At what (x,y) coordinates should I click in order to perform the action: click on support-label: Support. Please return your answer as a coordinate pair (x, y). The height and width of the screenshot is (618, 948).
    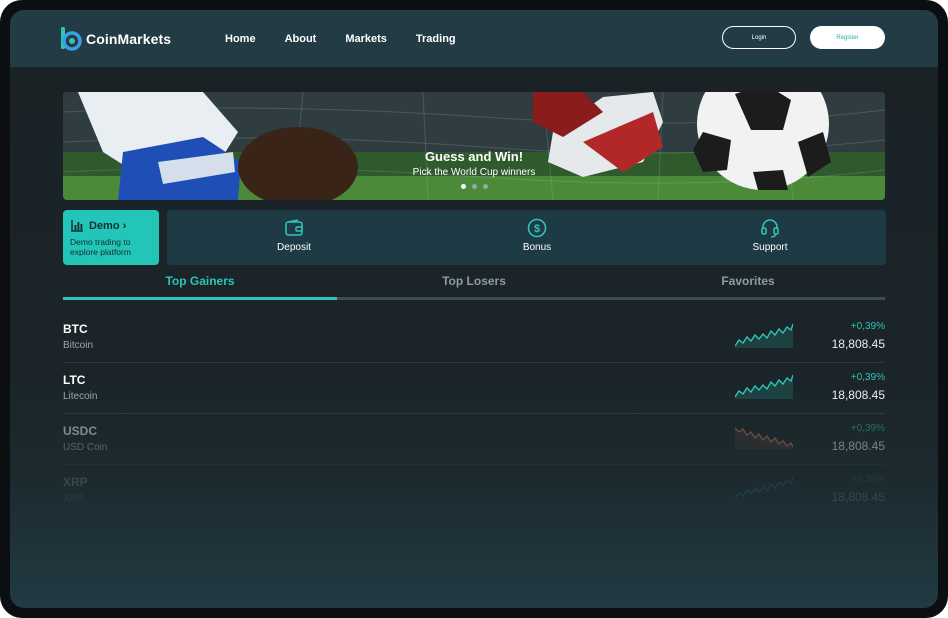
    Looking at the image, I should click on (770, 247).